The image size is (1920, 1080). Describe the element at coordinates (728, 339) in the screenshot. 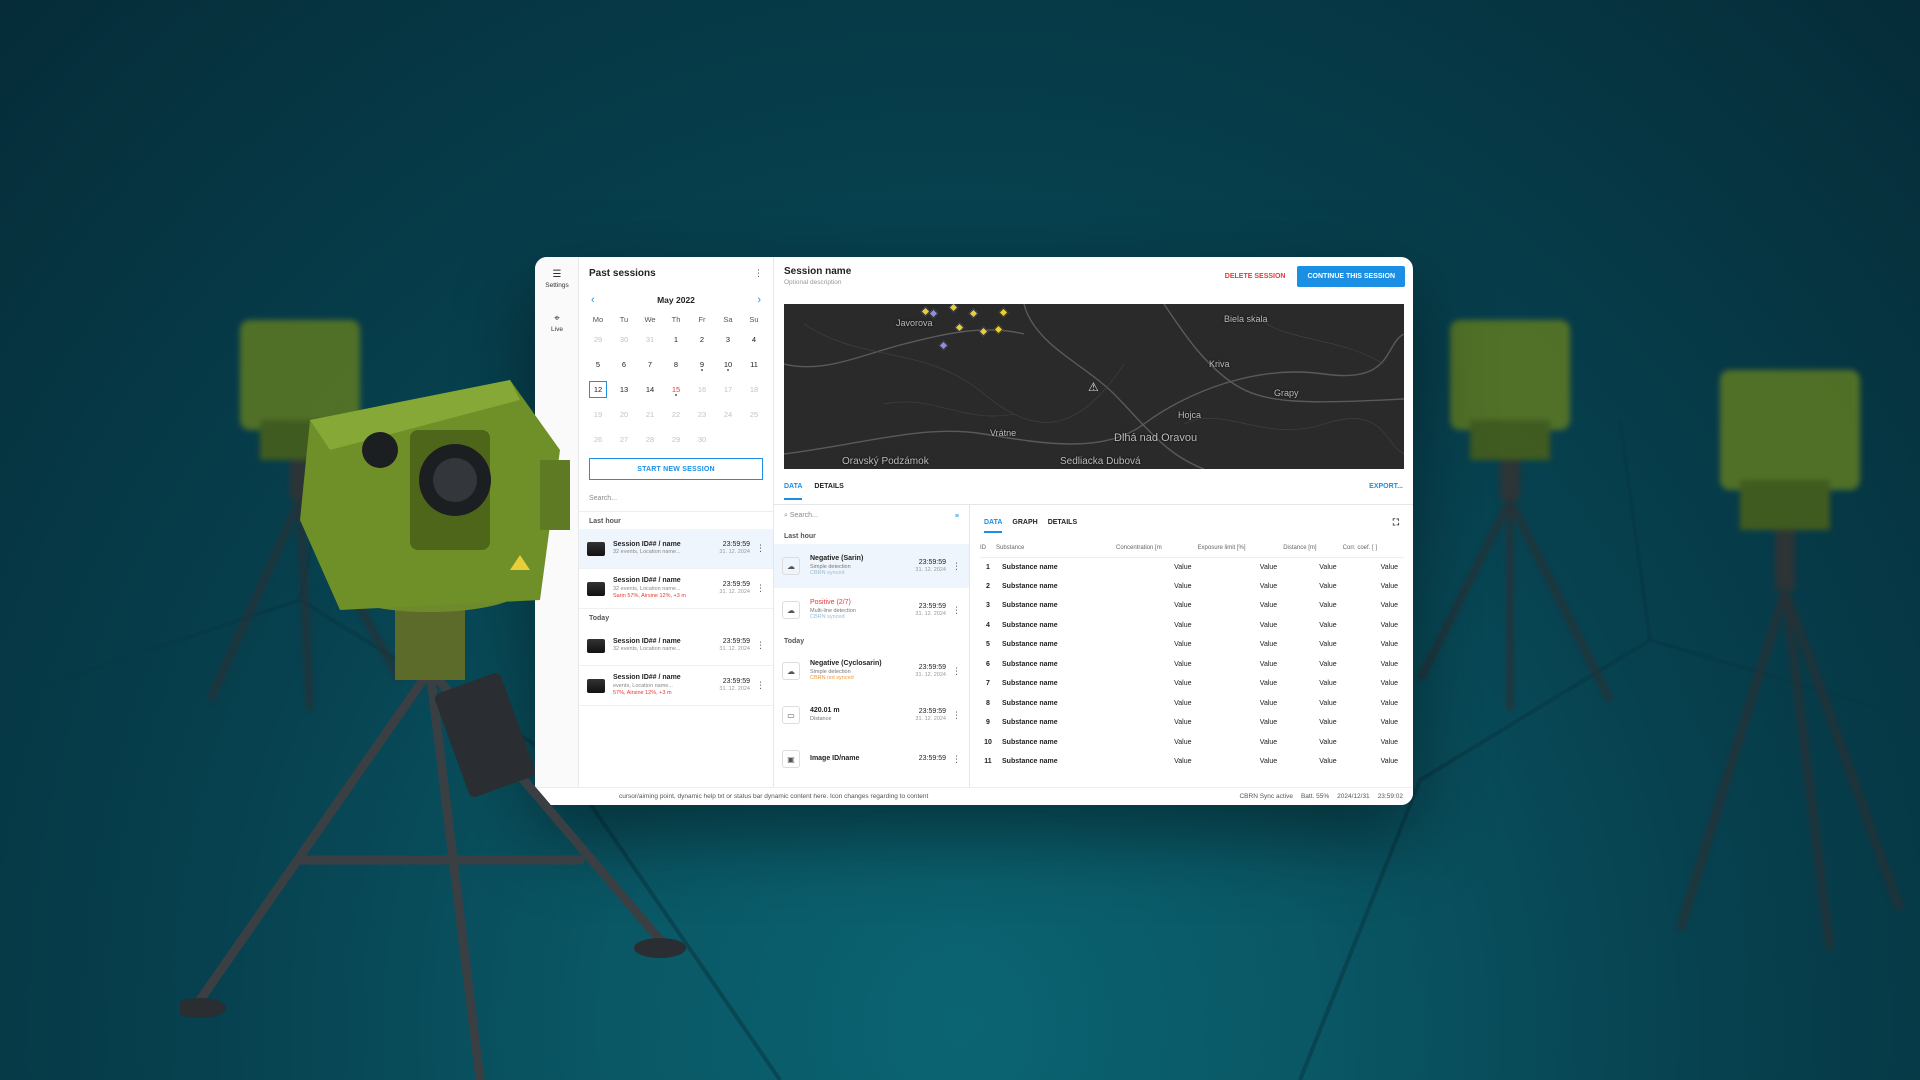

I see `calendar-day: 3` at that location.